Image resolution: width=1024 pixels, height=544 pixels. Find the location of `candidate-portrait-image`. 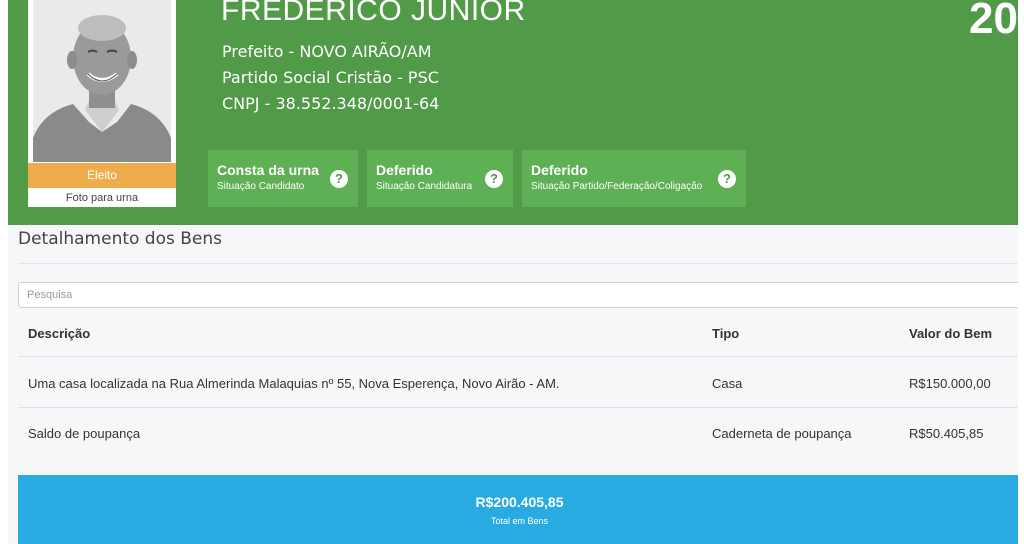

candidate-portrait-image is located at coordinates (102, 81).